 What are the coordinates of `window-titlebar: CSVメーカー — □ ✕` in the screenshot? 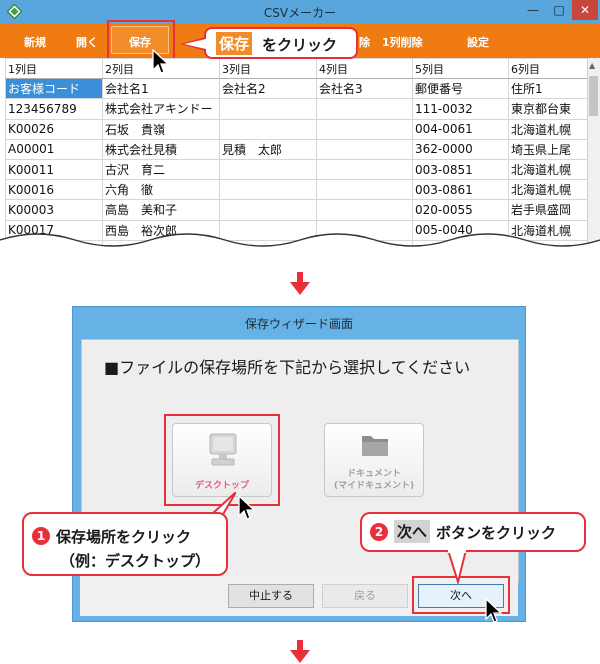 It's located at (300, 12).